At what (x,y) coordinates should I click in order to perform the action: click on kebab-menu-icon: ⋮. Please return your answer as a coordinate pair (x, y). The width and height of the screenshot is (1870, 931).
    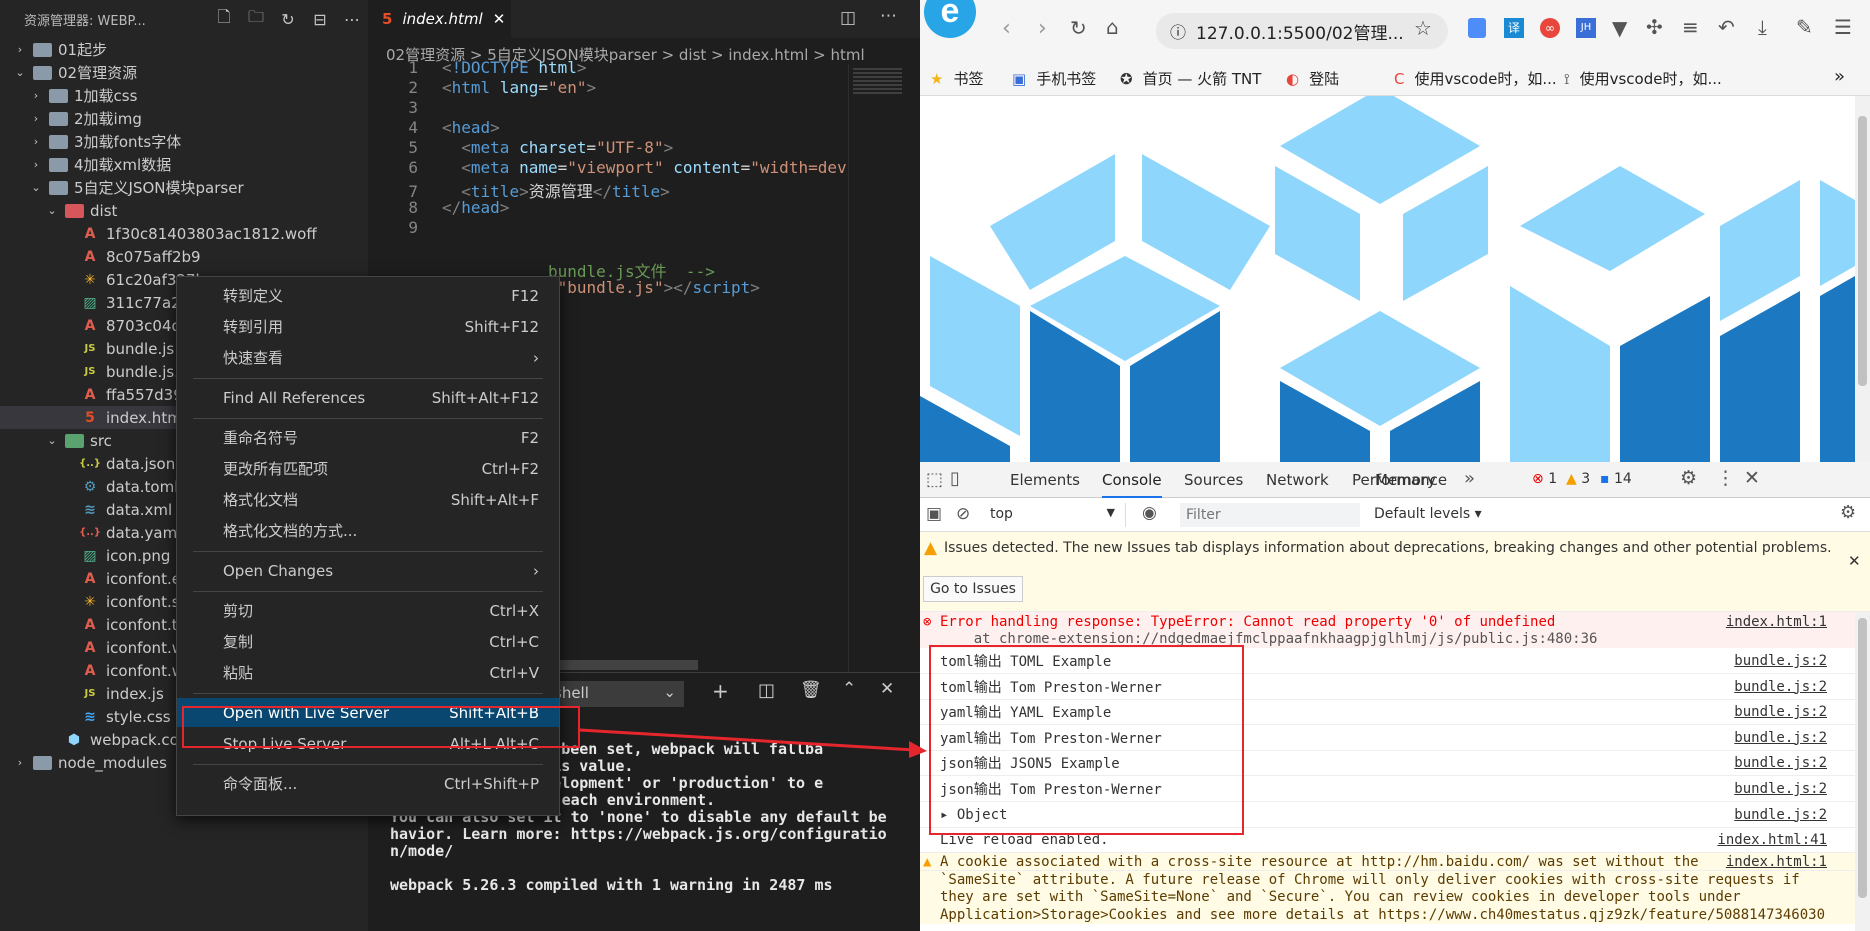
    Looking at the image, I should click on (1725, 478).